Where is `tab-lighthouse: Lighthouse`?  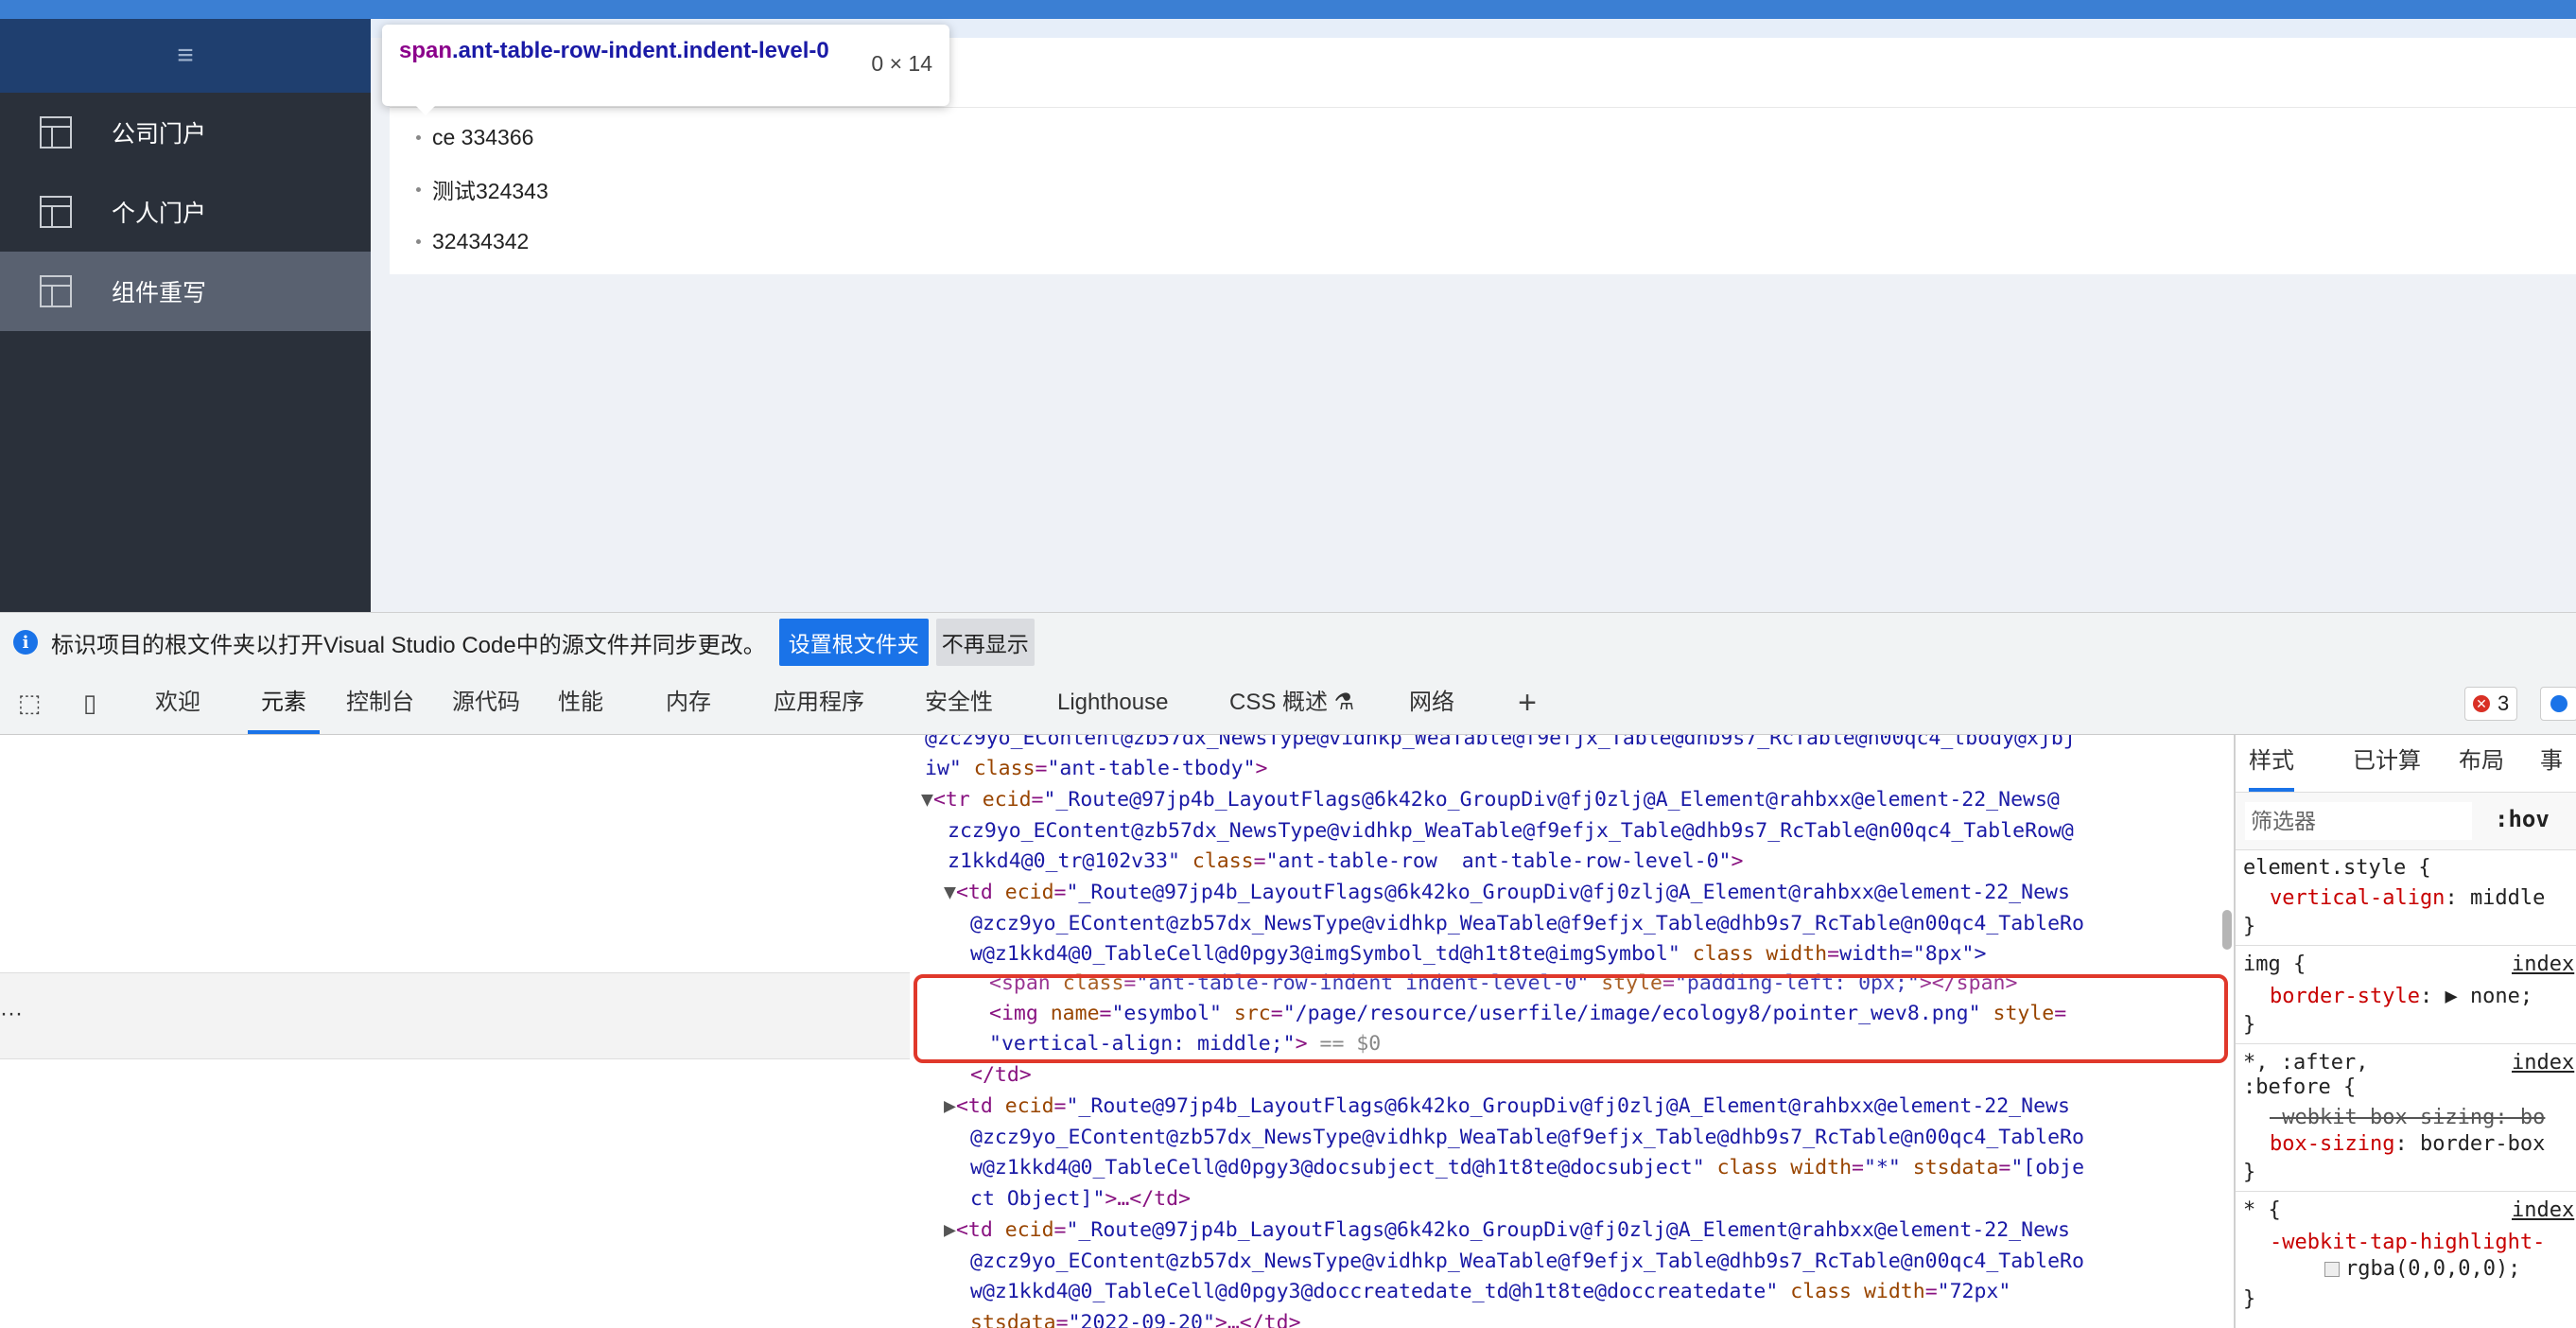
tab-lighthouse: Lighthouse is located at coordinates (1112, 703).